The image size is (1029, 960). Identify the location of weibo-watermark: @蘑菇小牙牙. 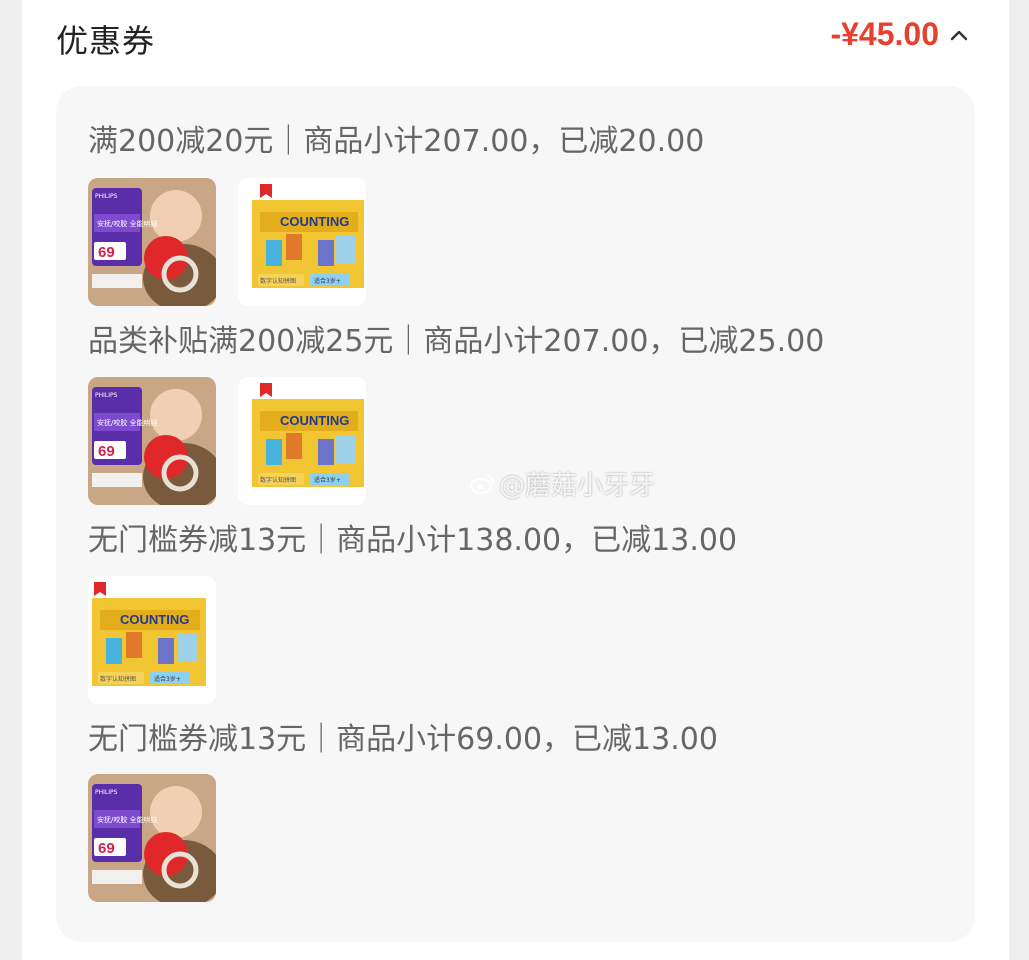
(562, 483).